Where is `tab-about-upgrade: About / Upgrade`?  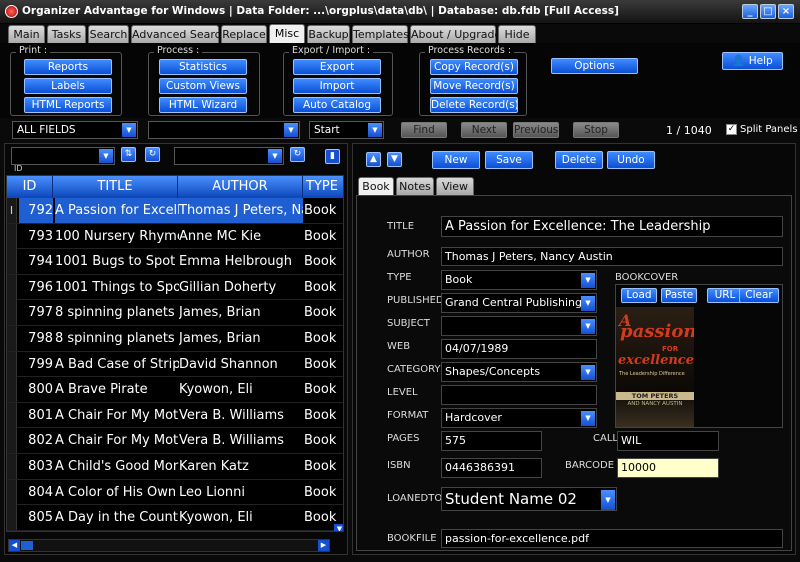 tab-about-upgrade: About / Upgrade is located at coordinates (455, 34).